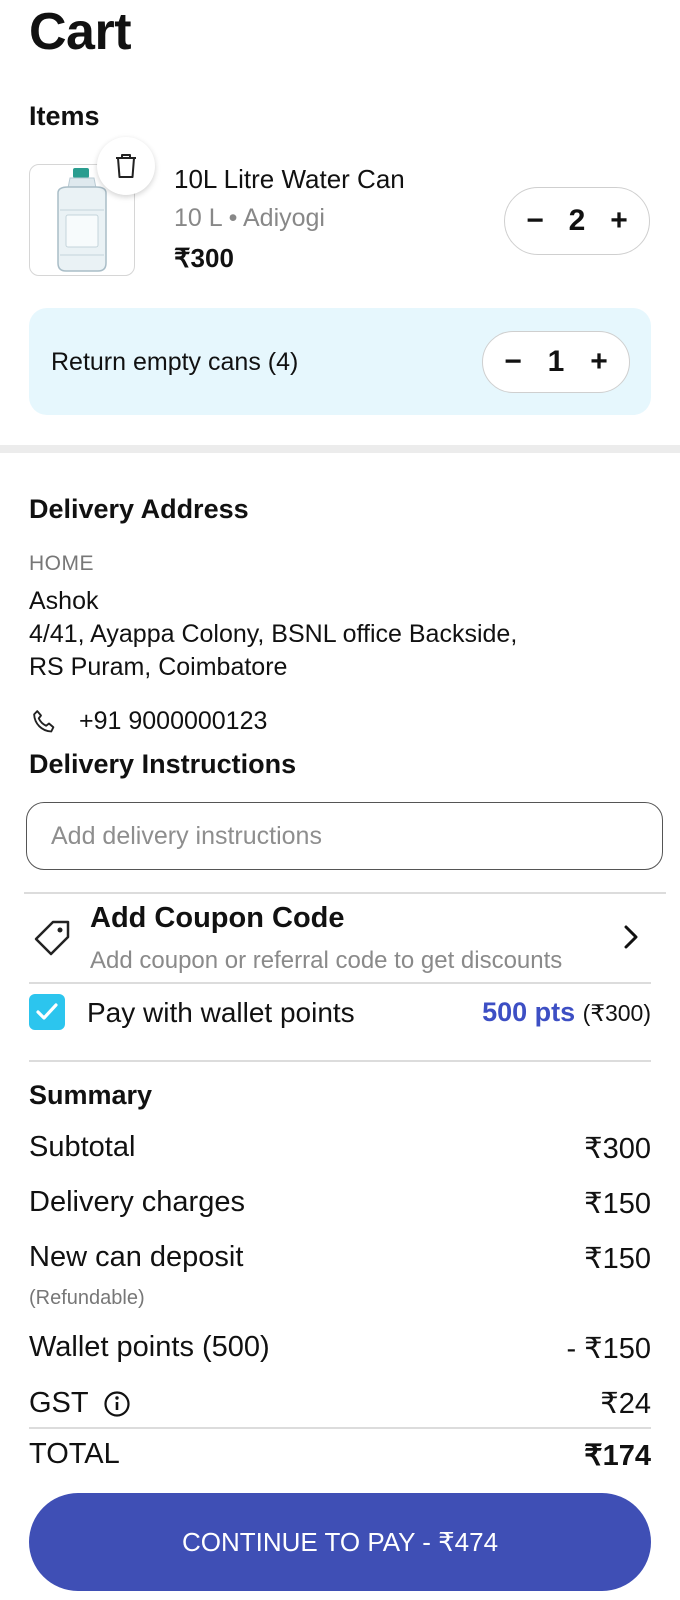 The image size is (680, 1600). I want to click on wallet-points: 500 pts (₹300), so click(566, 1012).